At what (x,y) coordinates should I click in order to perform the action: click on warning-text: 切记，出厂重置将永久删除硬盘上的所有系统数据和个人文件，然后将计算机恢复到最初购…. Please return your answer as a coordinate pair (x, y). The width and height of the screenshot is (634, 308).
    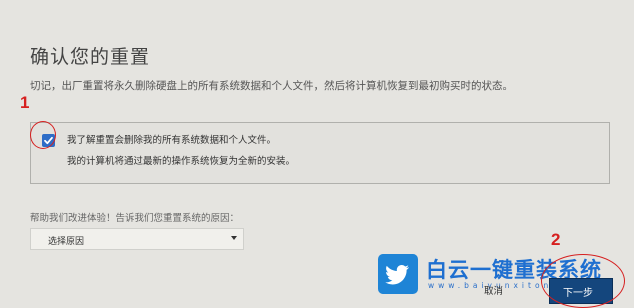
    Looking at the image, I should click on (271, 86).